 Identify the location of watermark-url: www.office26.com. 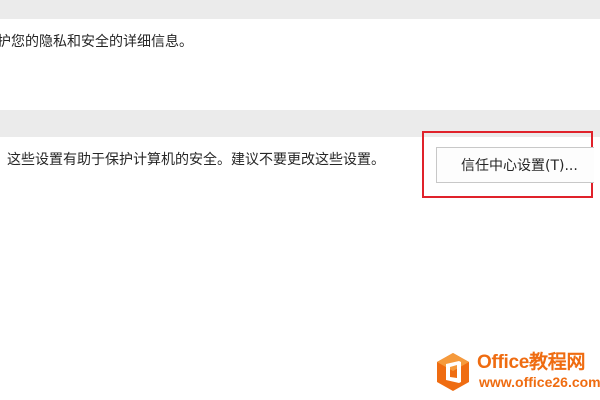
(539, 382).